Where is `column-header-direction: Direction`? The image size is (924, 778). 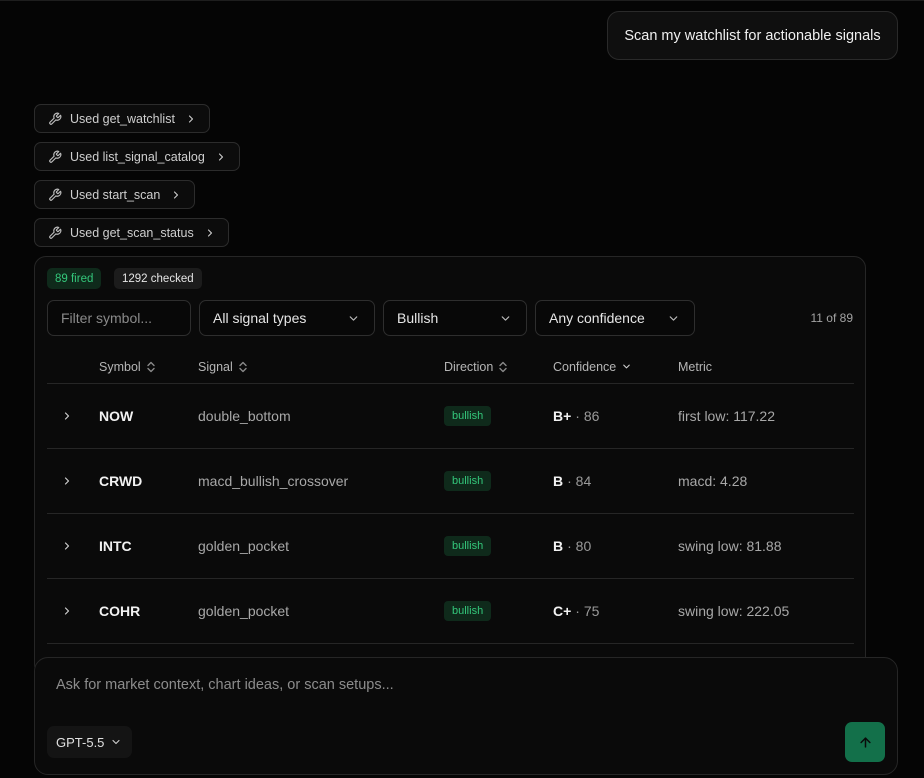
column-header-direction: Direction is located at coordinates (476, 366).